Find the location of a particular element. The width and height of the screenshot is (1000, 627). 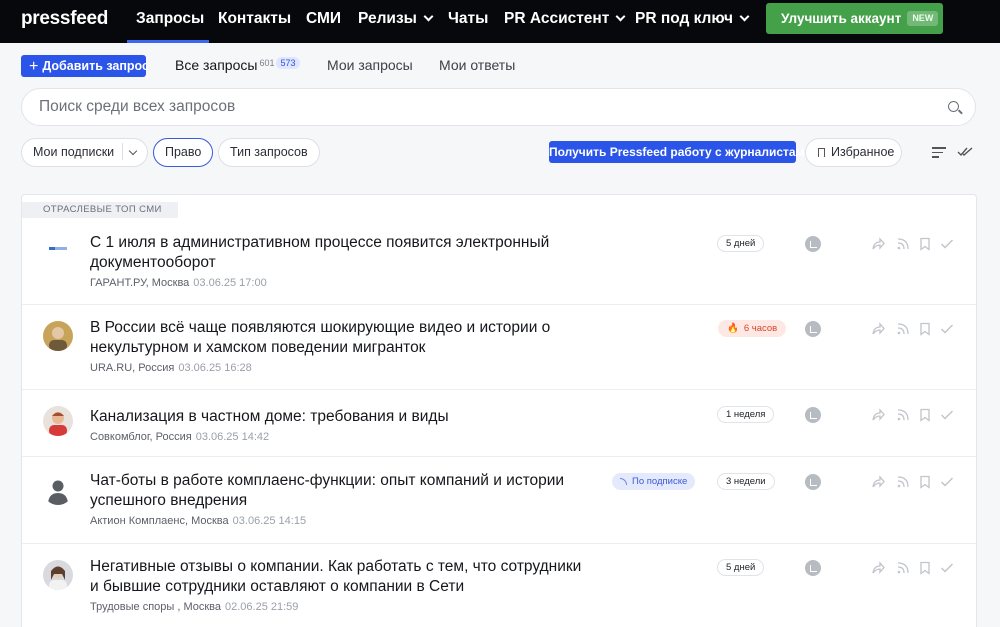

new-badge: NEW is located at coordinates (923, 18).